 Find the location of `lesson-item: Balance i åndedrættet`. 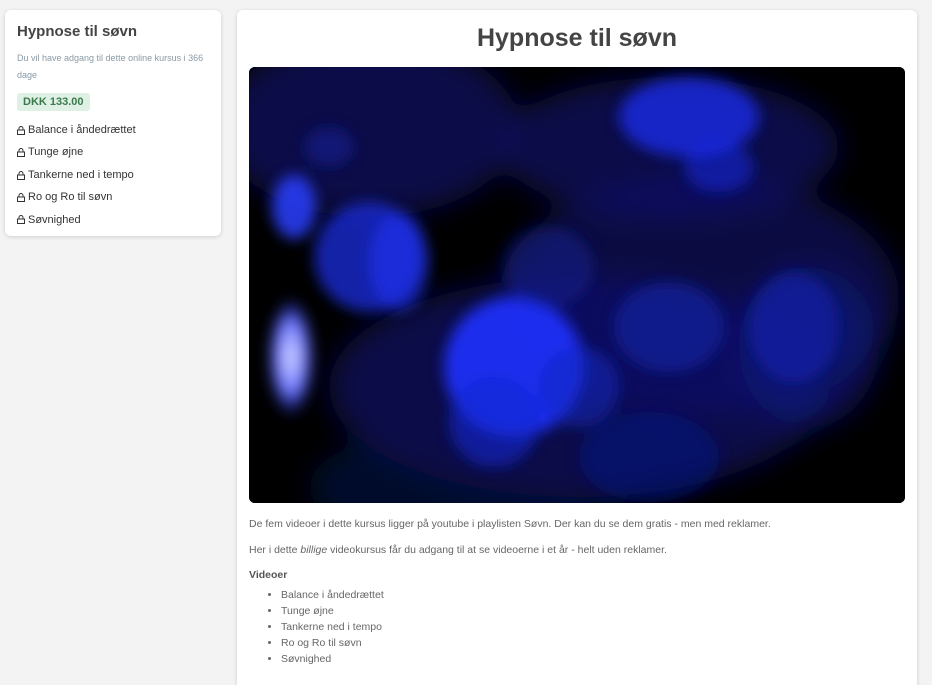

lesson-item: Balance i åndedrættet is located at coordinates (113, 130).